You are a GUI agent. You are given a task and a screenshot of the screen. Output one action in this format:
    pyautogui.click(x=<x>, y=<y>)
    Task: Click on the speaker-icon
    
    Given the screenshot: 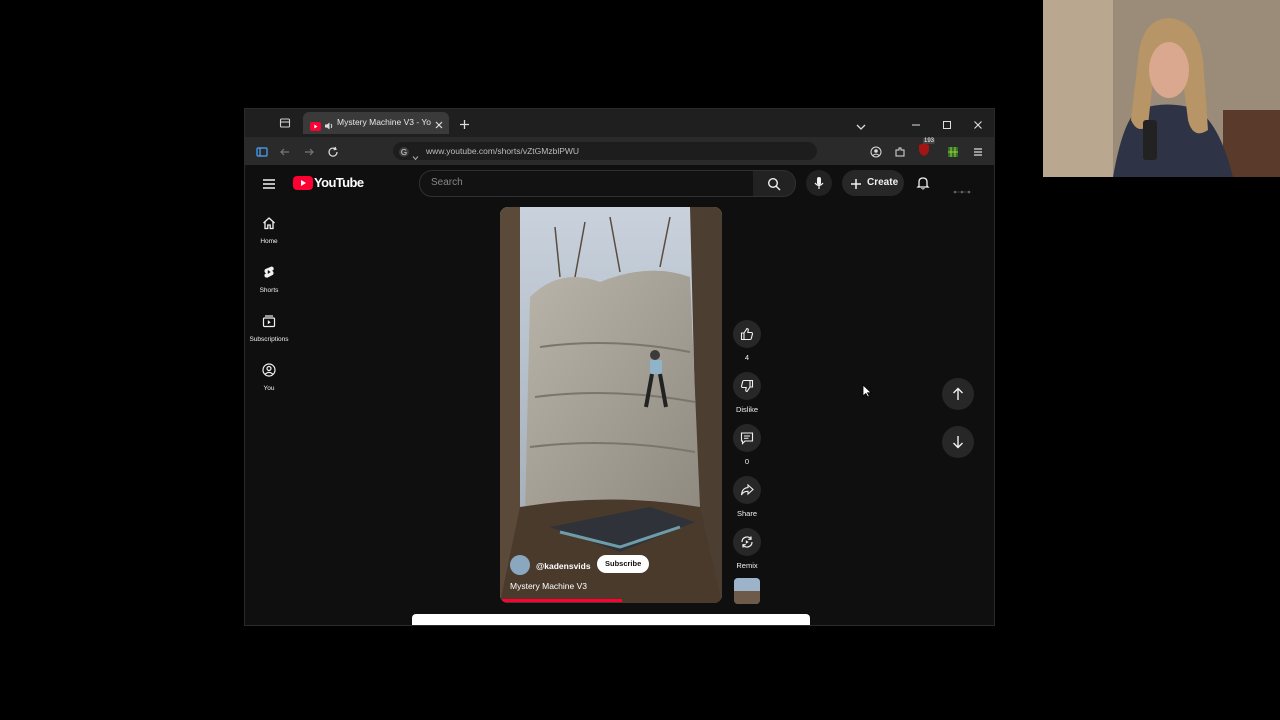 What is the action you would take?
    pyautogui.click(x=329, y=127)
    